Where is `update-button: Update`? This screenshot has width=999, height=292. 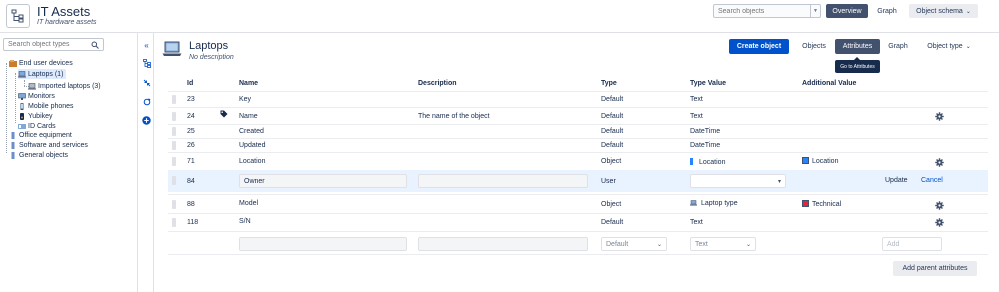
update-button: Update is located at coordinates (896, 180).